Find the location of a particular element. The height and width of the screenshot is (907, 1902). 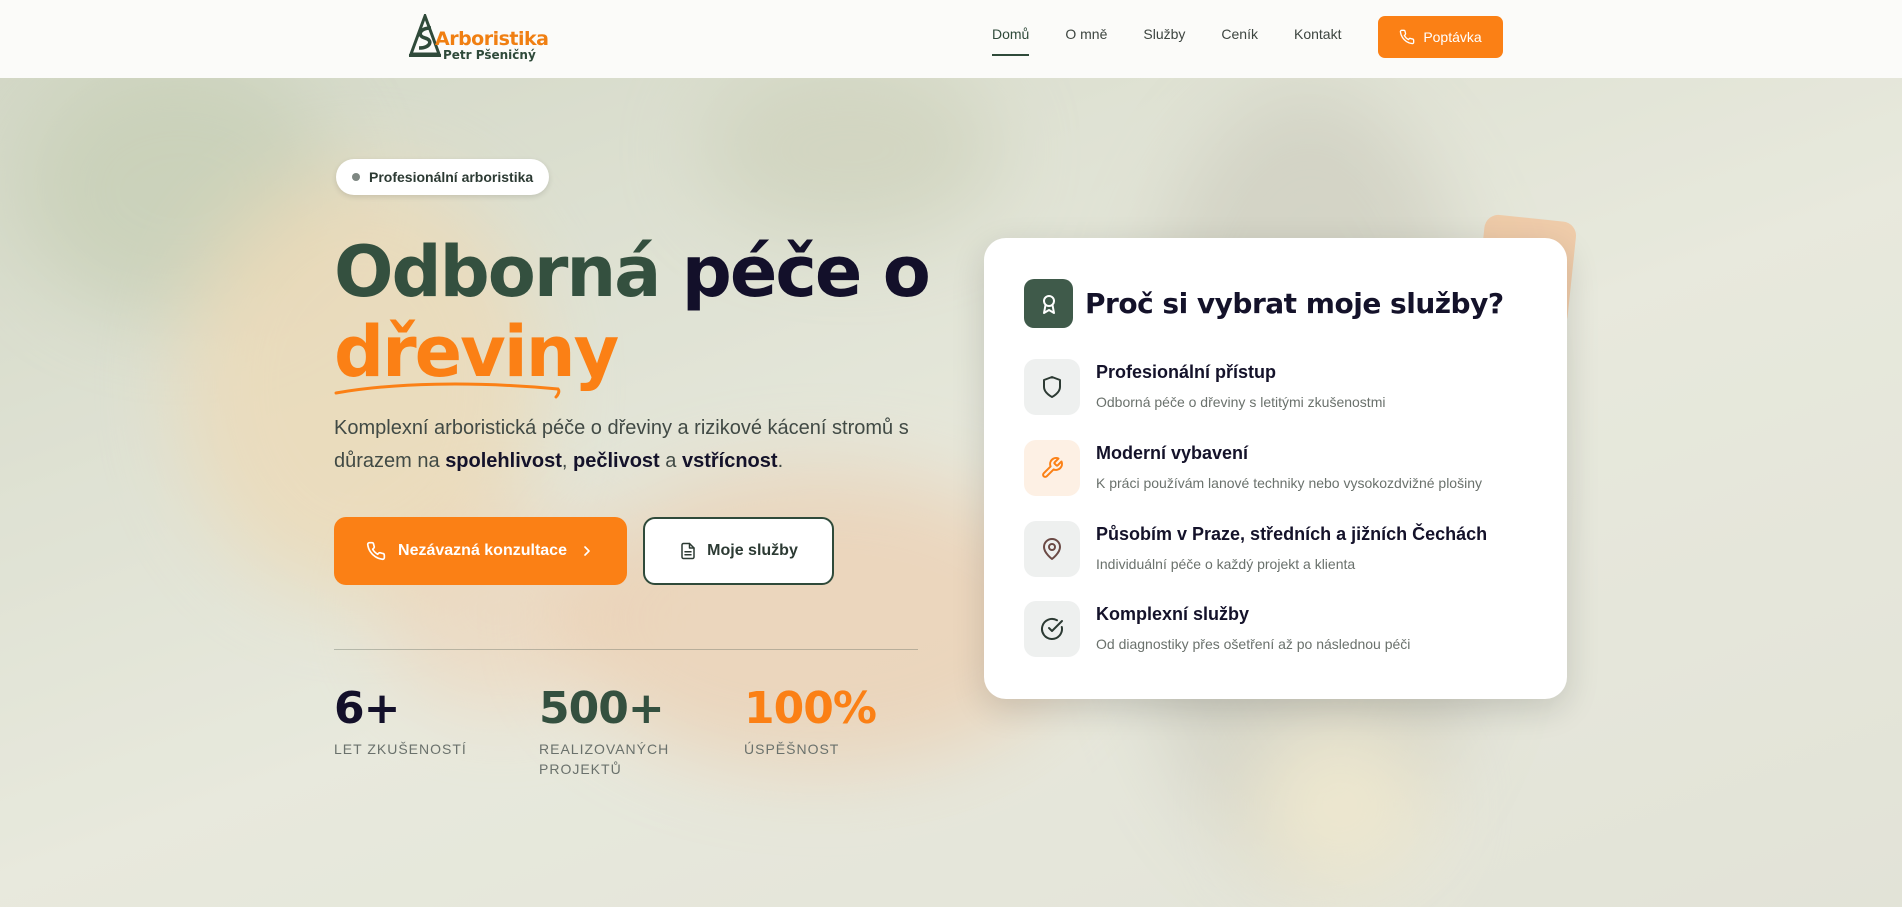

stats-divider is located at coordinates (626, 649).